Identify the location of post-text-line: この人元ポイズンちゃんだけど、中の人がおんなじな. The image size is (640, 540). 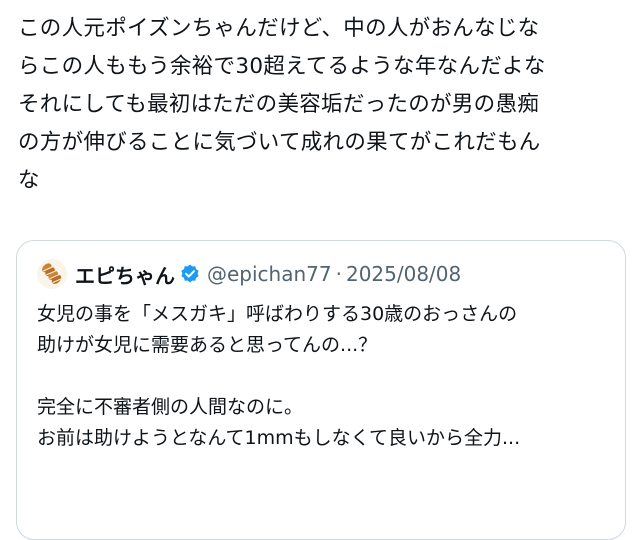
(279, 28).